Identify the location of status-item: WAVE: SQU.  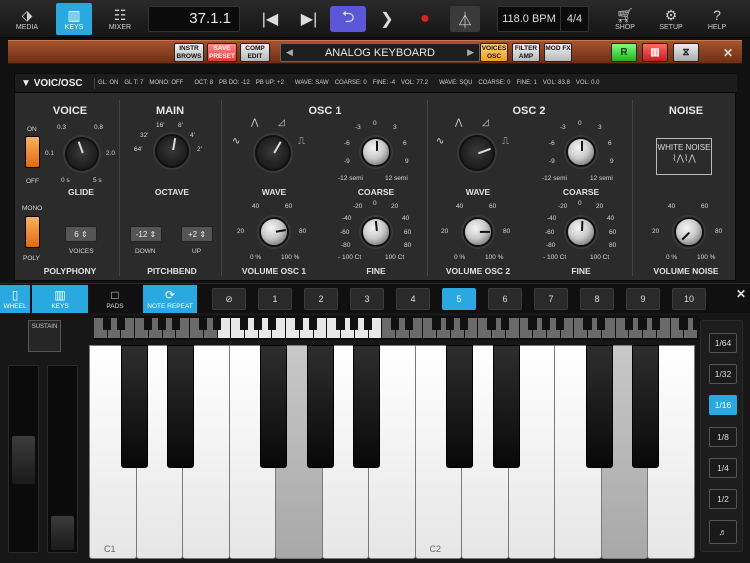
(456, 83).